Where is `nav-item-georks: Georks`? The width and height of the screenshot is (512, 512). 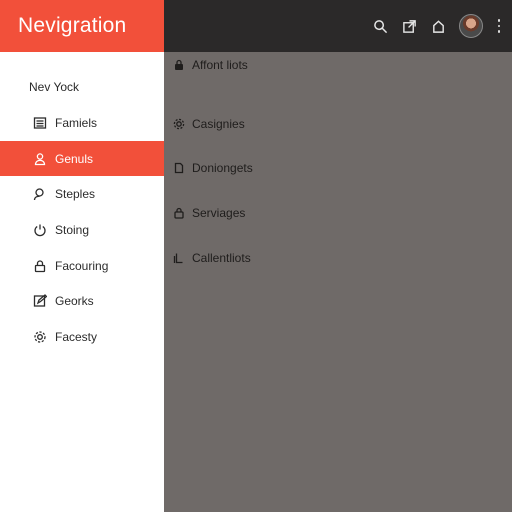
nav-item-georks: Georks is located at coordinates (82, 301).